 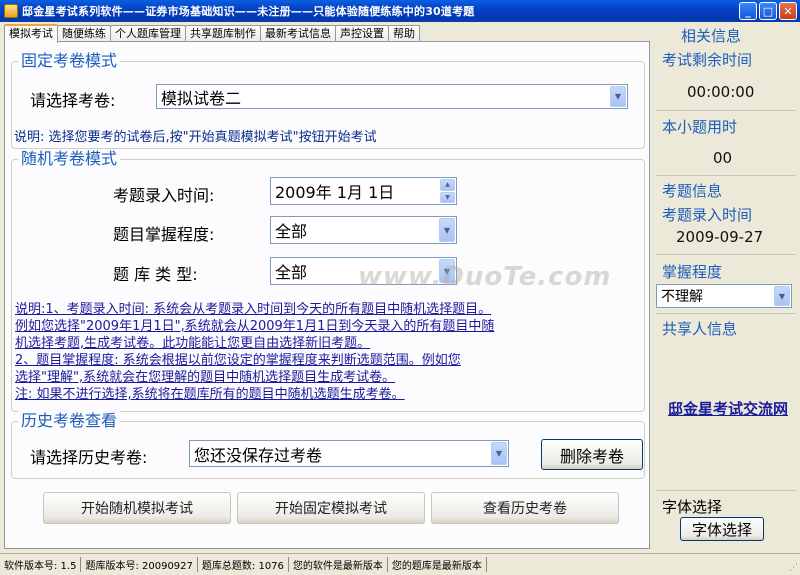 What do you see at coordinates (210, 394) in the screenshot?
I see `description-line: 注: 如果不进行选择,系统将在题库所有的题目中随机选题生成考卷。` at bounding box center [210, 394].